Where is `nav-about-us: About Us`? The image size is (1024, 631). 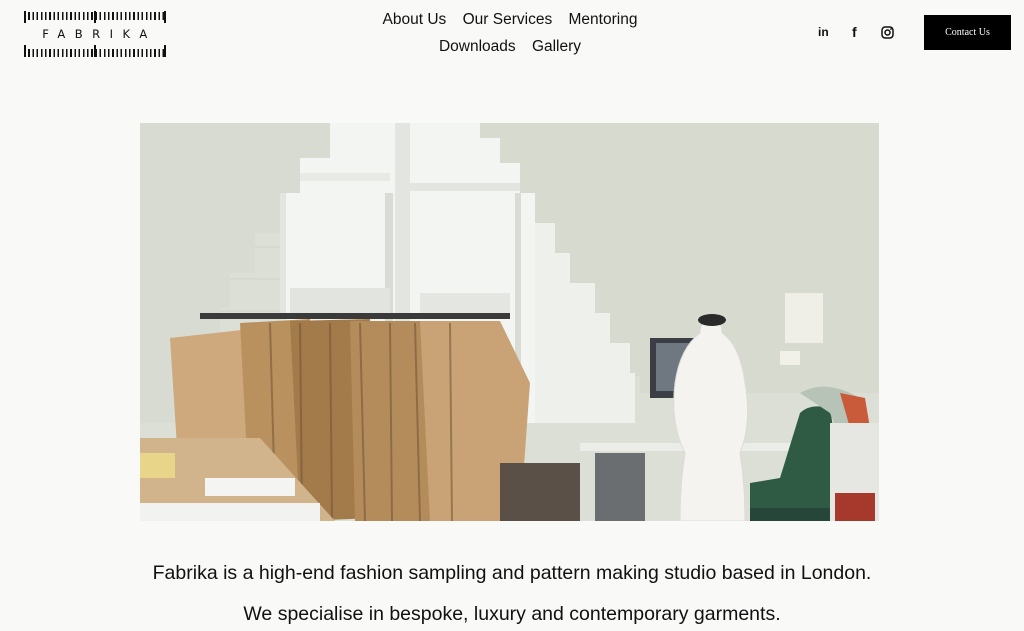
nav-about-us: About Us is located at coordinates (415, 19).